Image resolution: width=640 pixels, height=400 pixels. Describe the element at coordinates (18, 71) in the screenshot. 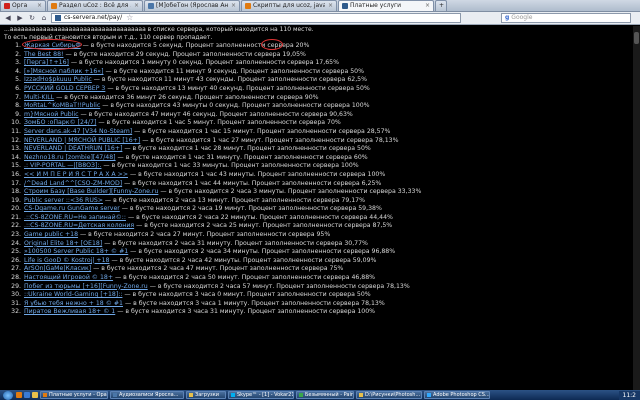

I see `rank-number: 4.` at that location.